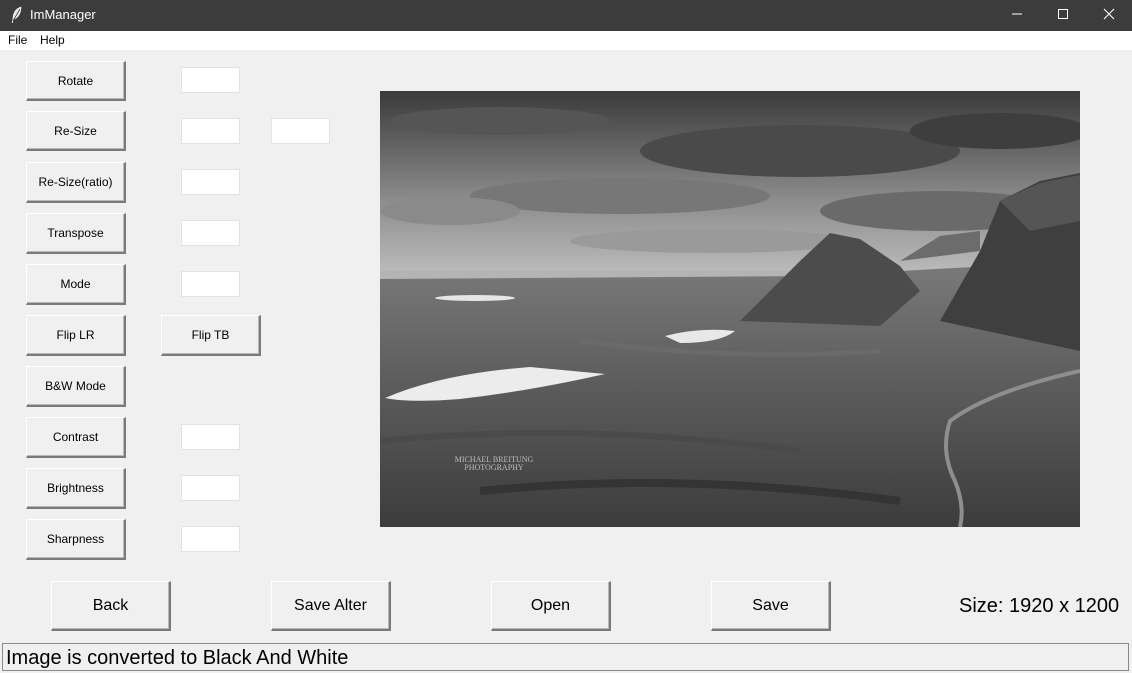 The image size is (1132, 673). I want to click on resize-button: Re-Size, so click(76, 131).